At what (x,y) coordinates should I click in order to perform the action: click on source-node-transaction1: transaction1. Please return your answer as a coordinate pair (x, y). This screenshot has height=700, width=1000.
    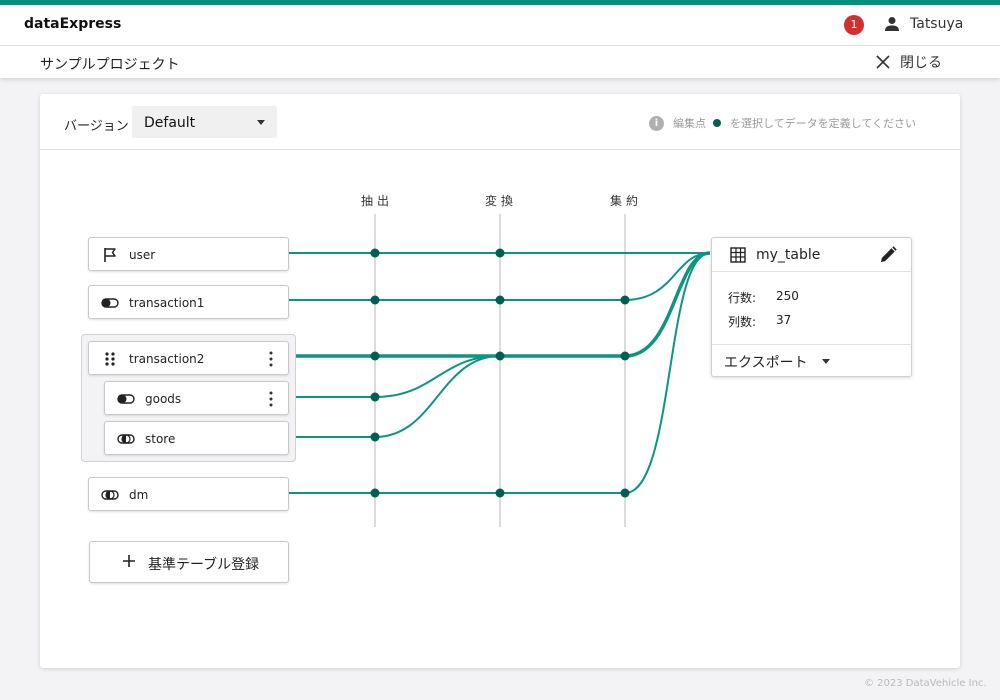
    Looking at the image, I should click on (188, 302).